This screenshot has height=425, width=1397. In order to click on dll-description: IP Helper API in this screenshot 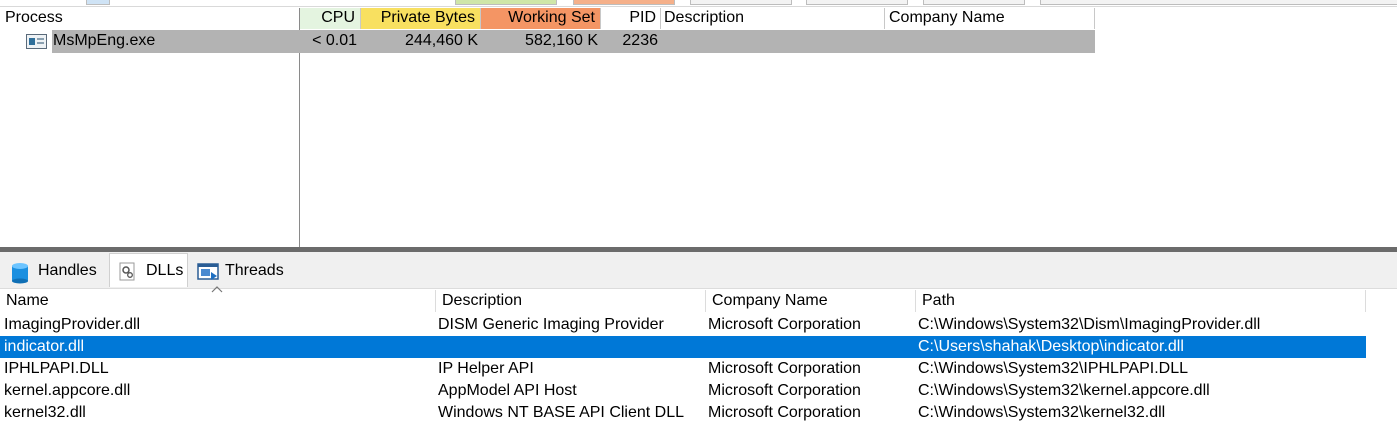, I will do `click(486, 368)`.